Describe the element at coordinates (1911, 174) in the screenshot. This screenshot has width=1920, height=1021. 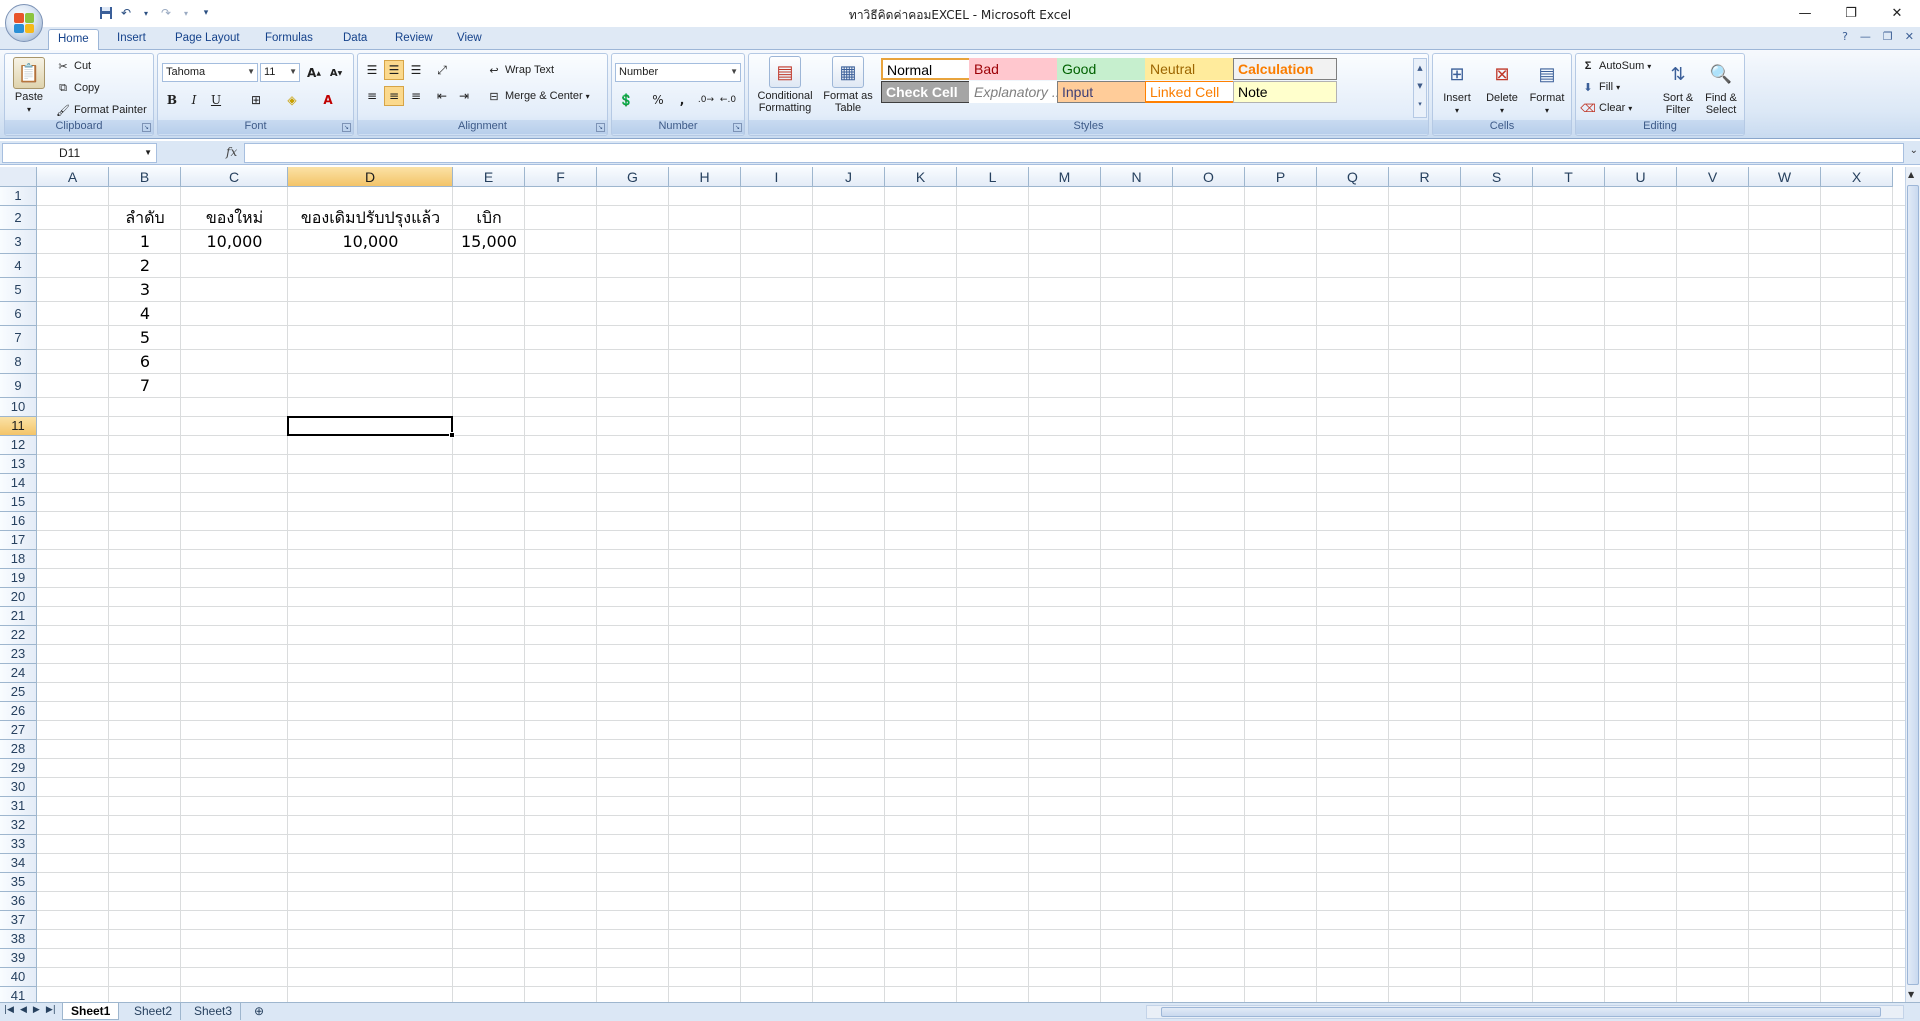
I see `scroll-up-icon: ▲` at that location.